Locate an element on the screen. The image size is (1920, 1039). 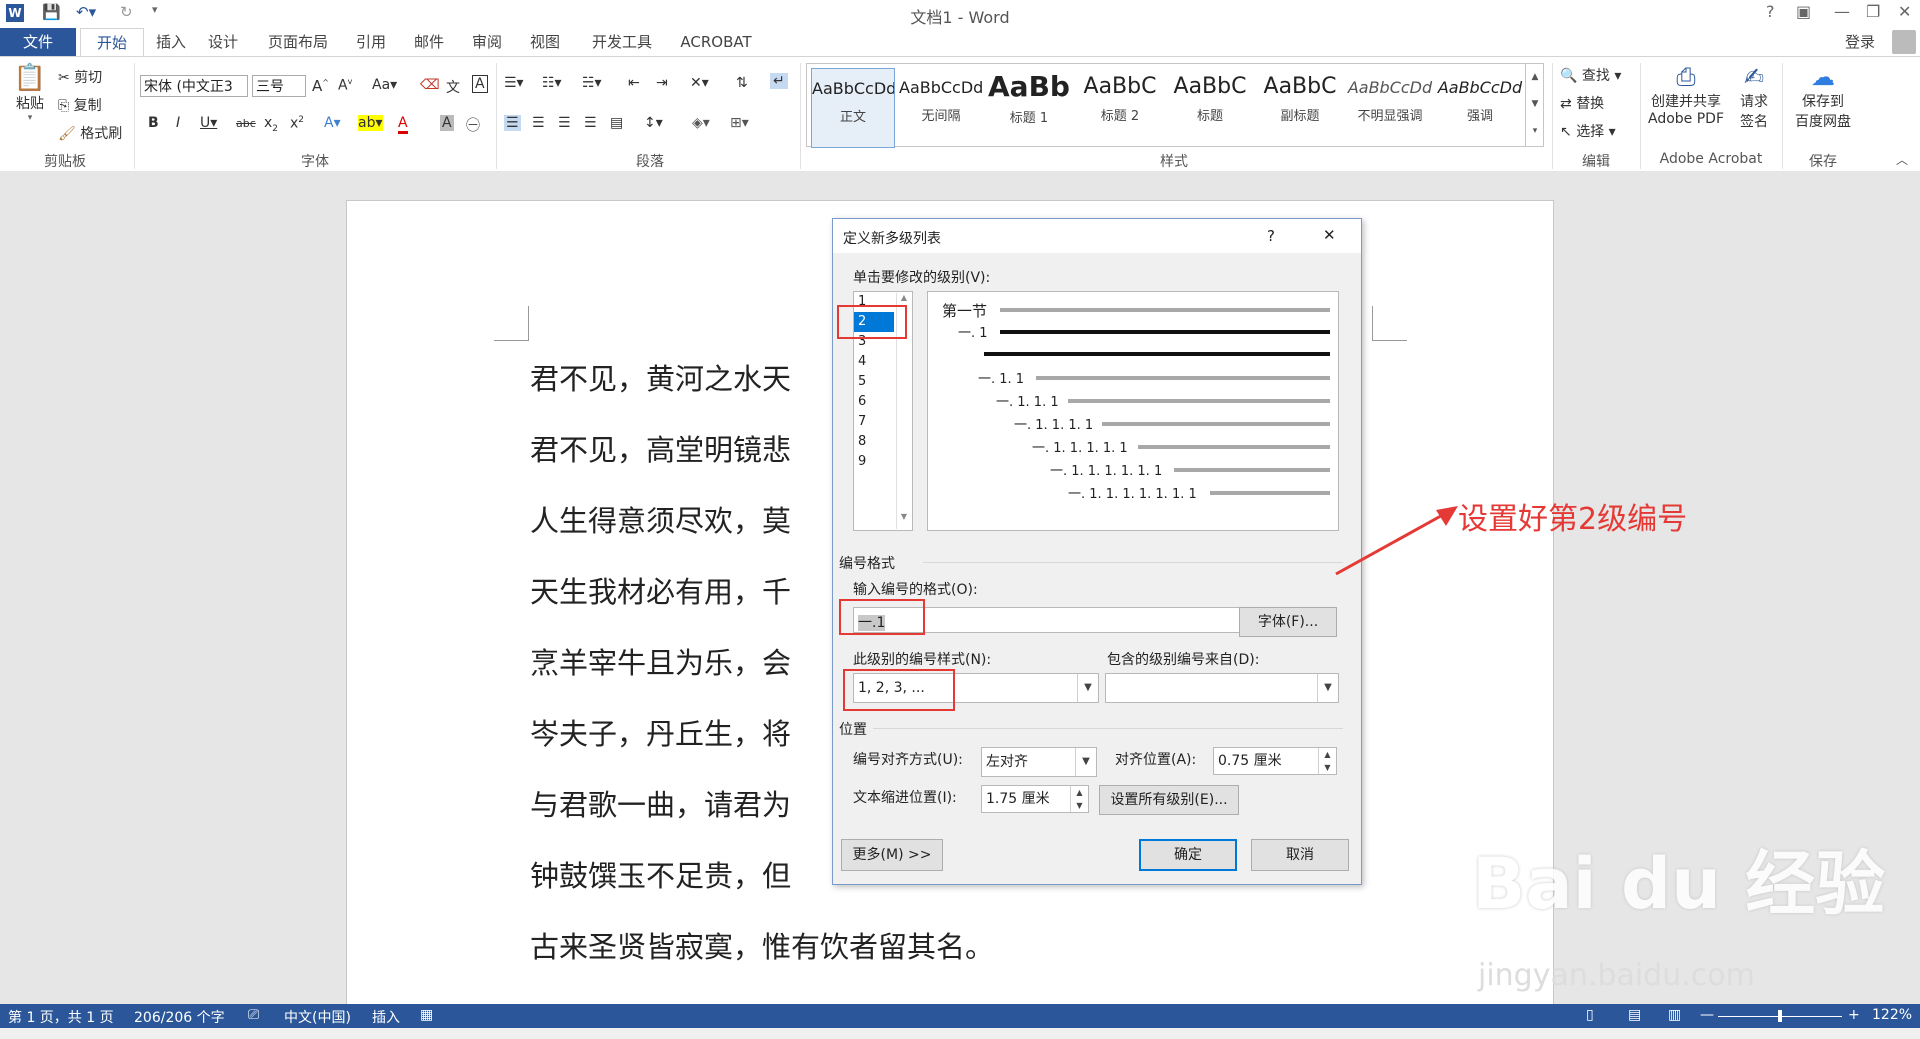
numbering-icon: ☷▾ is located at coordinates (552, 83).